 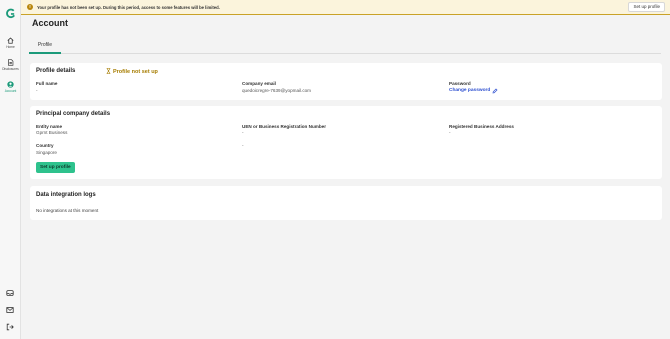 I want to click on country-value: Singapore, so click(x=46, y=152).